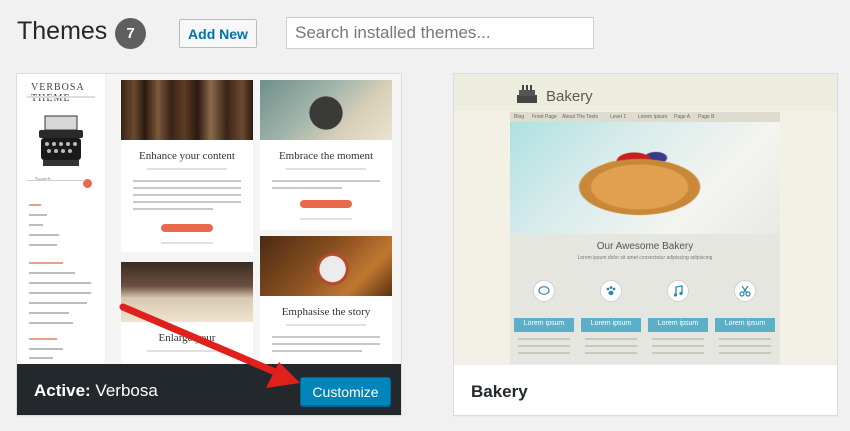 The width and height of the screenshot is (850, 431). Describe the element at coordinates (187, 110) in the screenshot. I see `books-image` at that location.